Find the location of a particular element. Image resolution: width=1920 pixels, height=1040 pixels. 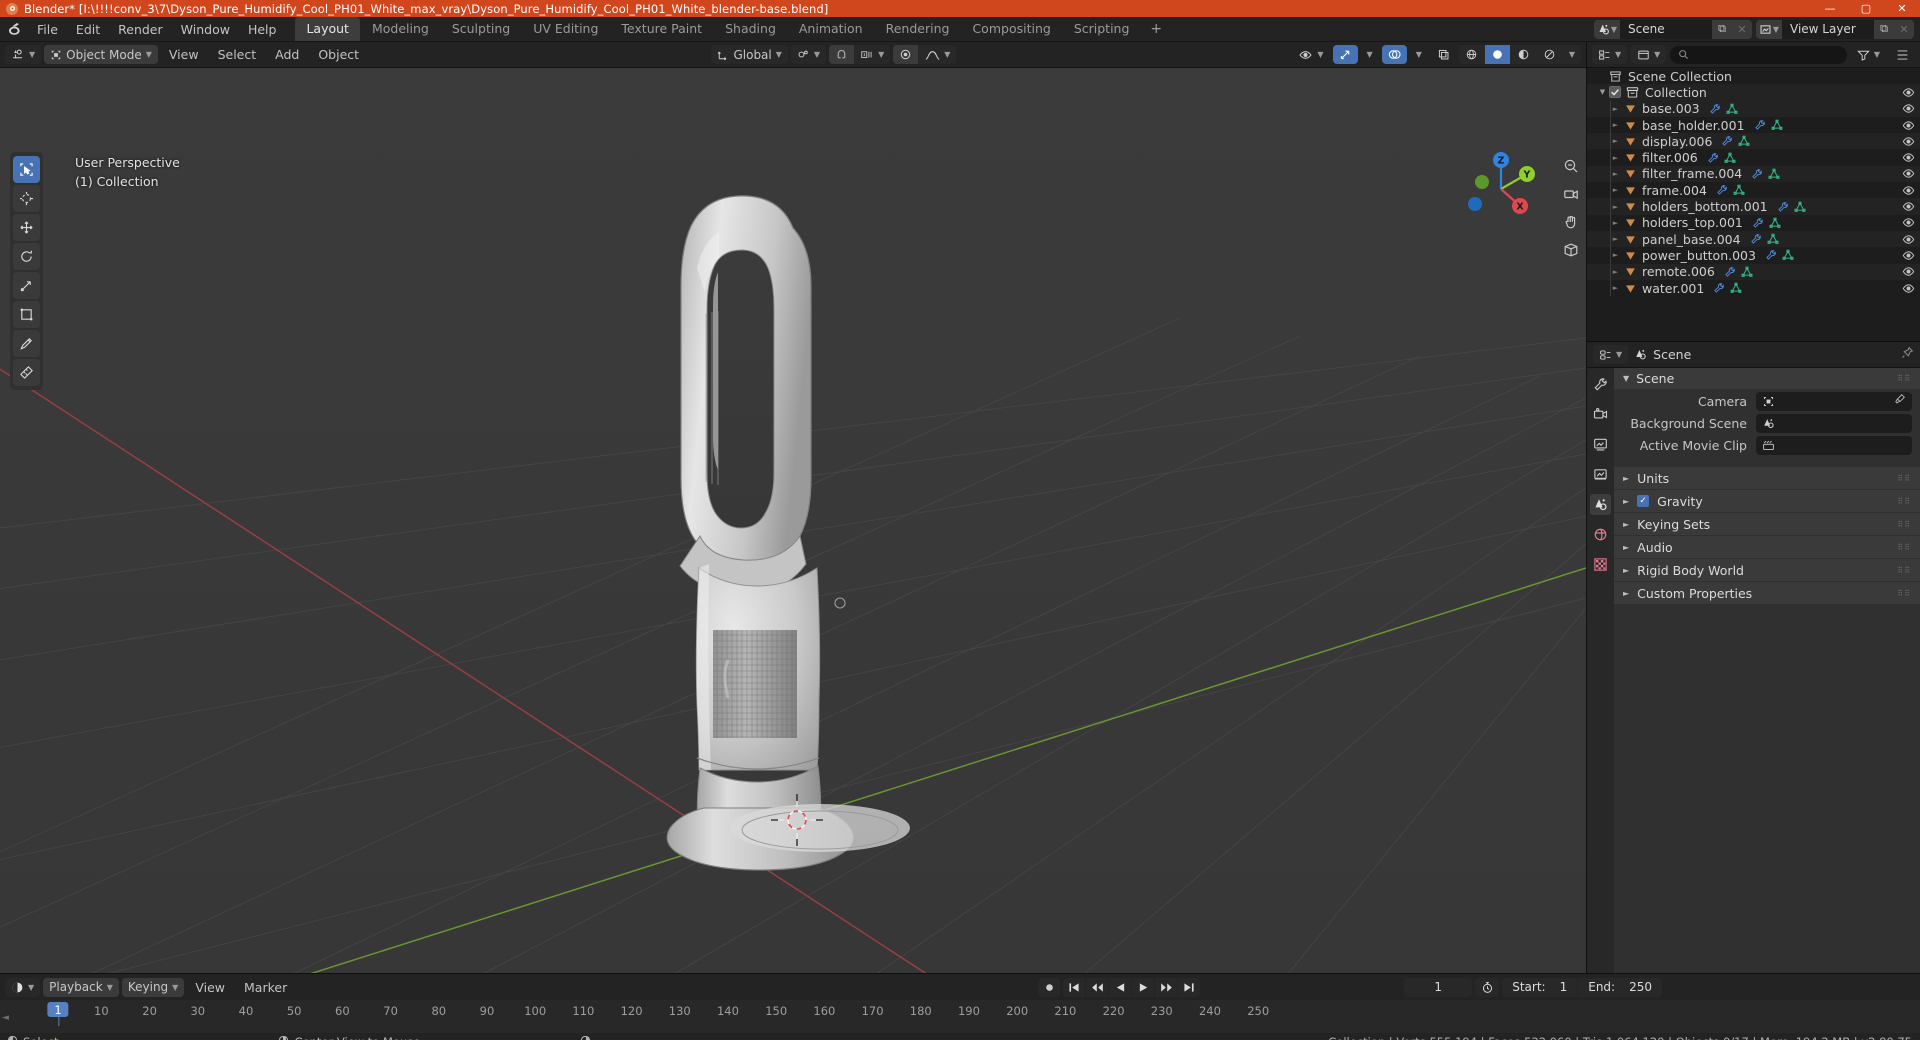

pin-icon is located at coordinates (1907, 354).